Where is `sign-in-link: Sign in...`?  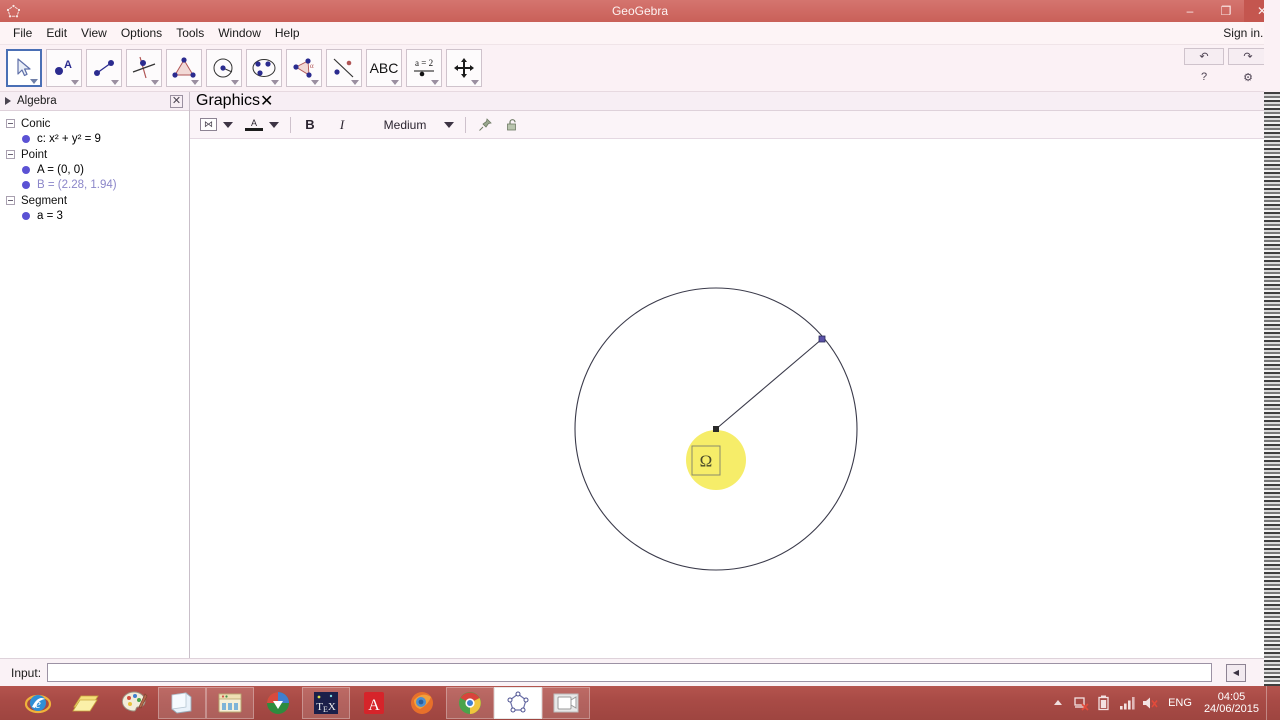
sign-in-link: Sign in... is located at coordinates (1246, 33).